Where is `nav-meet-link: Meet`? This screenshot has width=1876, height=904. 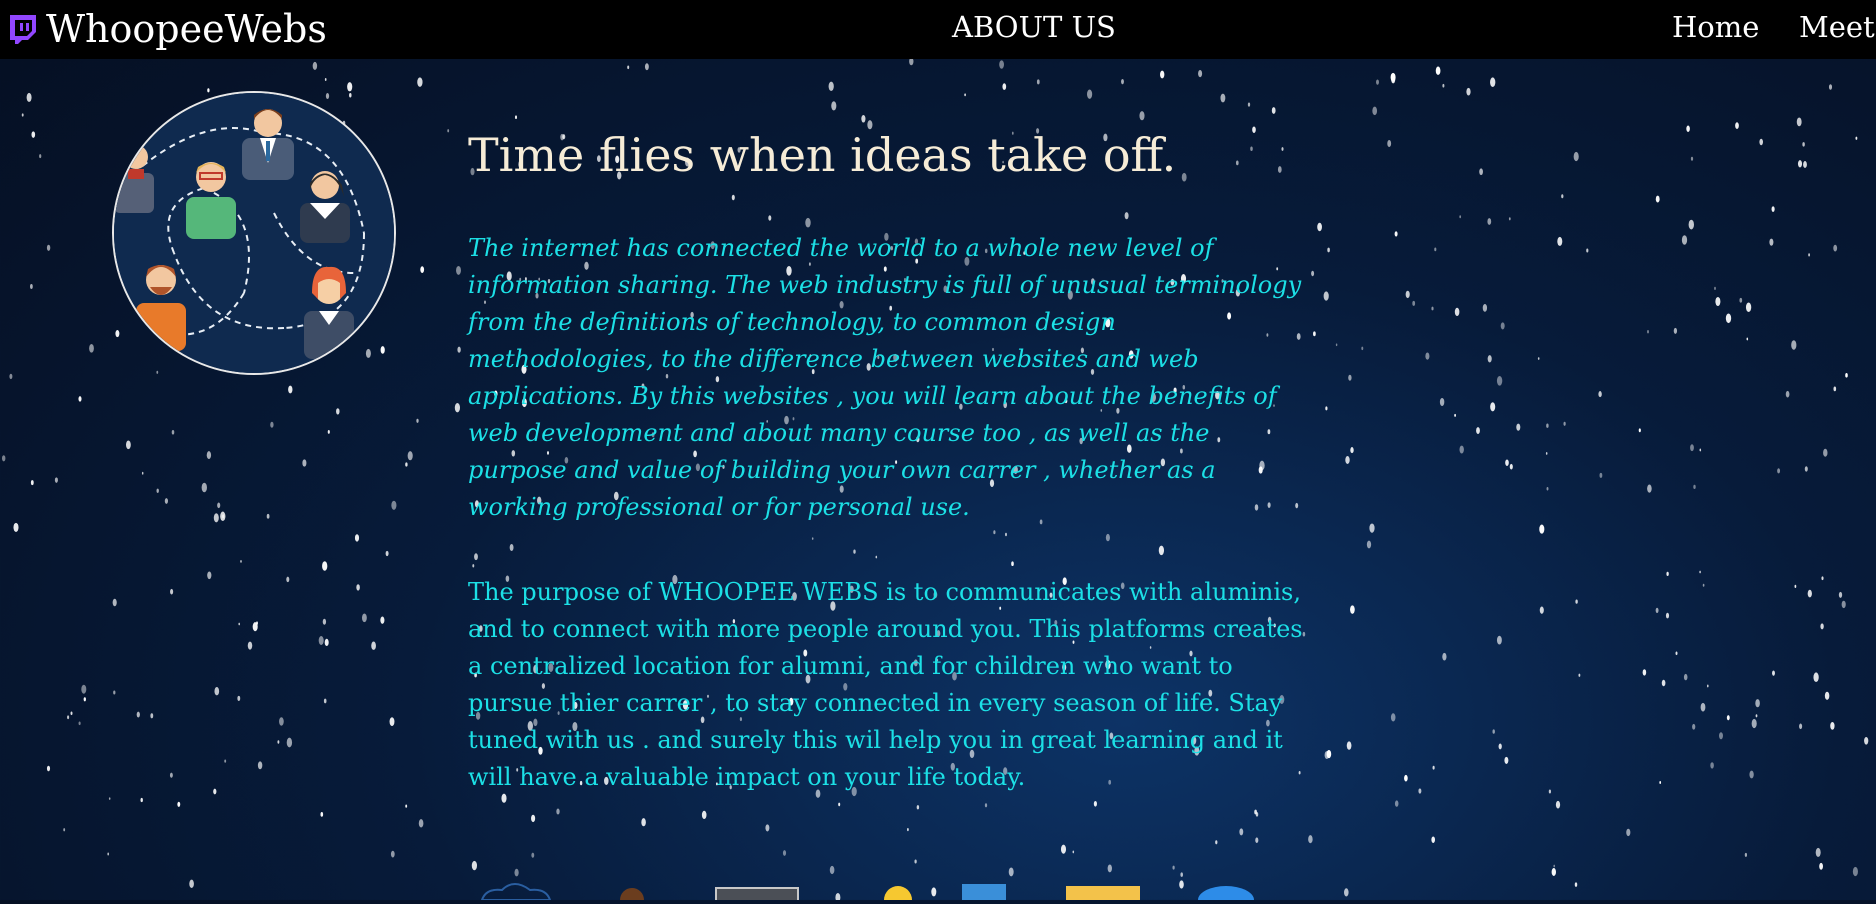 nav-meet-link: Meet is located at coordinates (1837, 27).